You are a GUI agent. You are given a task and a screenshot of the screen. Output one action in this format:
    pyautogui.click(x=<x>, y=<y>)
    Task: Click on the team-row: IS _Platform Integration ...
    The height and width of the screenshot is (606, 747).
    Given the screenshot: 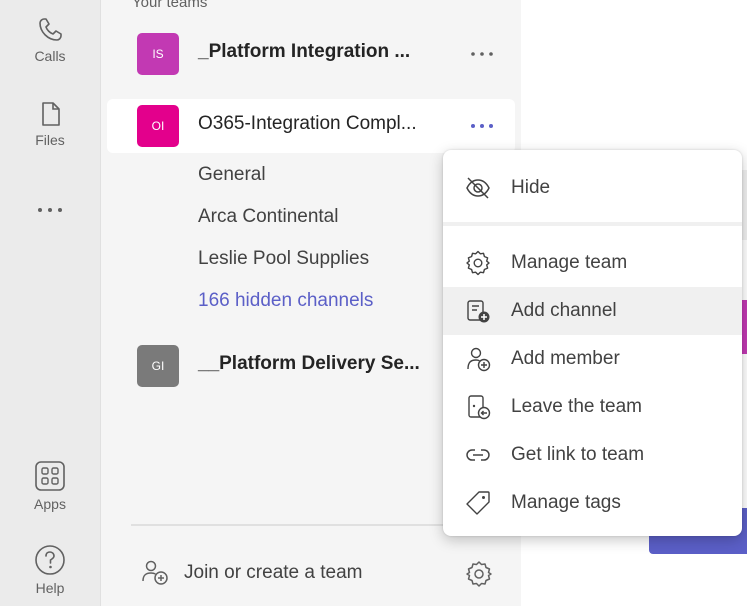 What is the action you would take?
    pyautogui.click(x=311, y=54)
    